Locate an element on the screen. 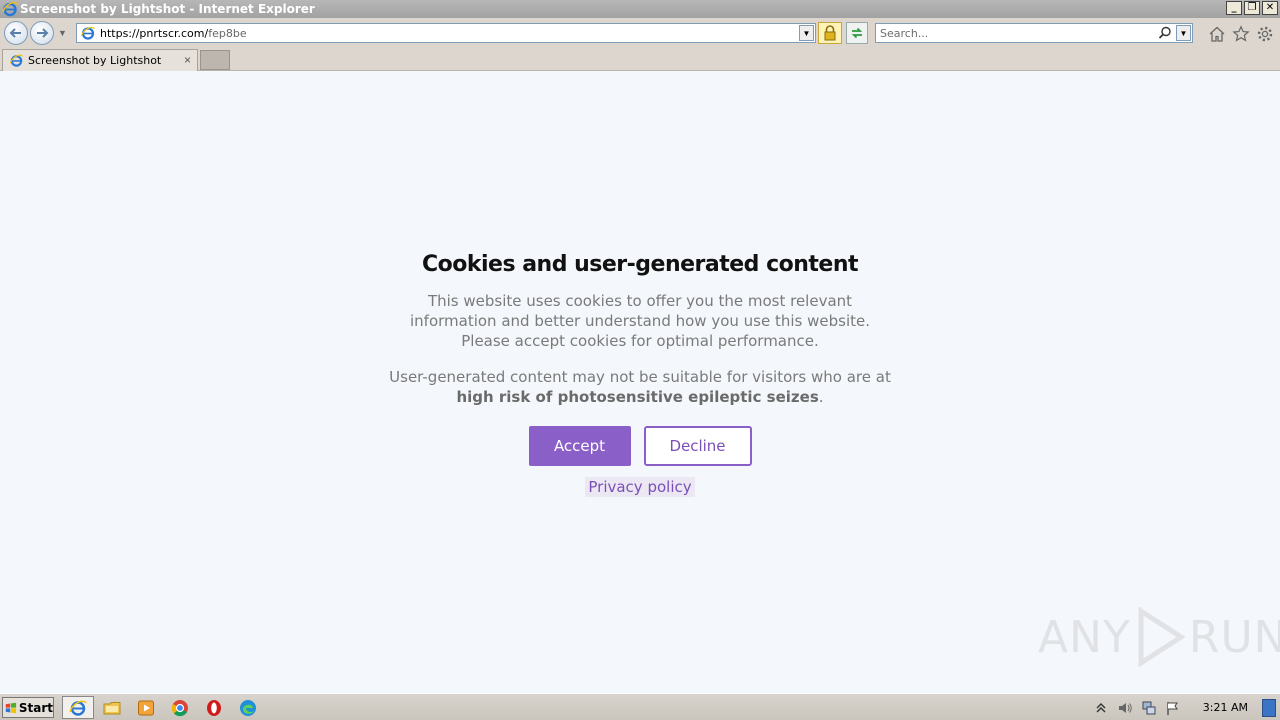 The width and height of the screenshot is (1280, 720). taskbar-internet-explorer is located at coordinates (78, 707).